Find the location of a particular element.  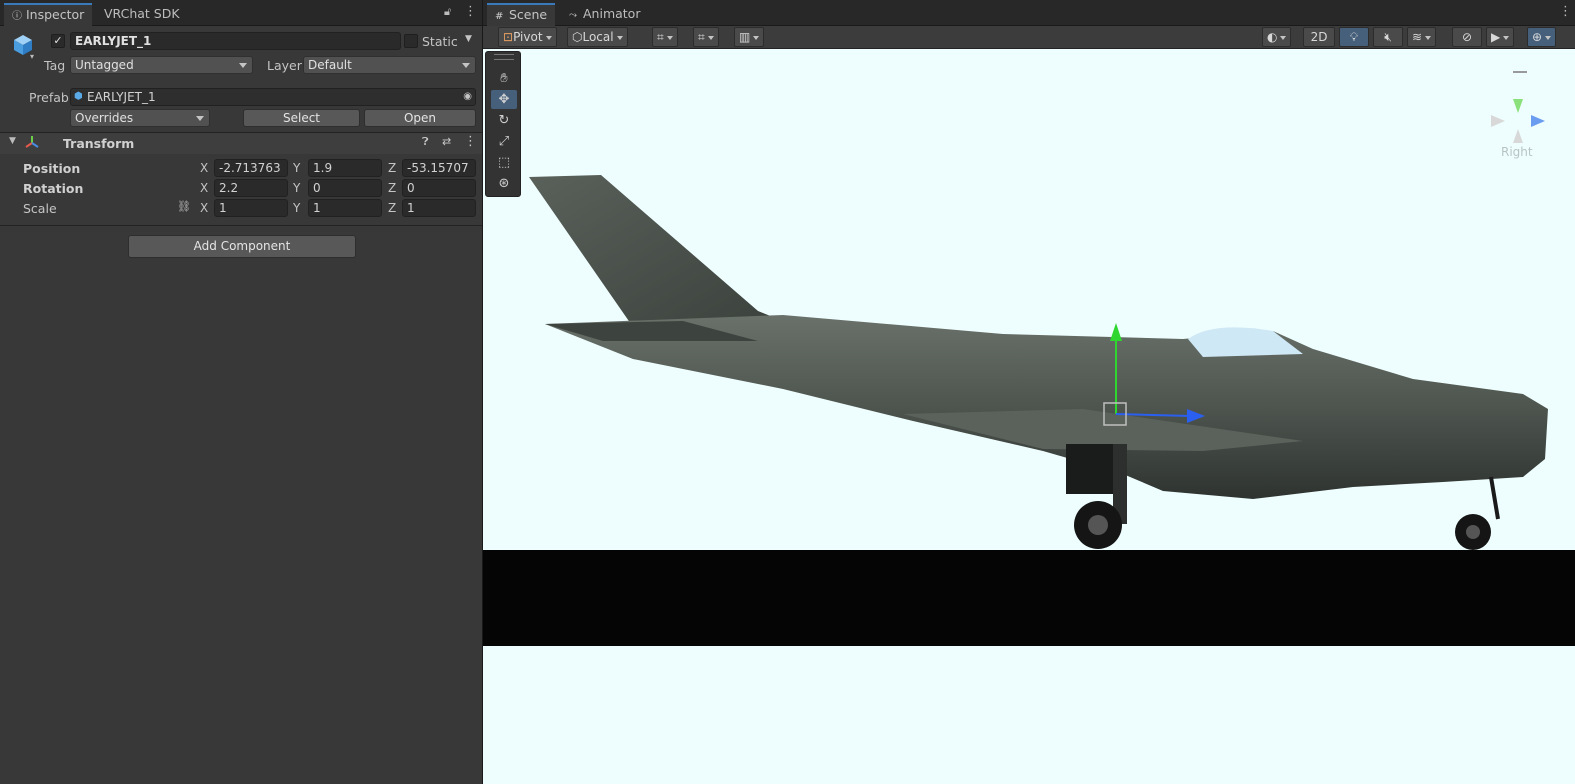

scale-z-axis-label: Z is located at coordinates (392, 208).